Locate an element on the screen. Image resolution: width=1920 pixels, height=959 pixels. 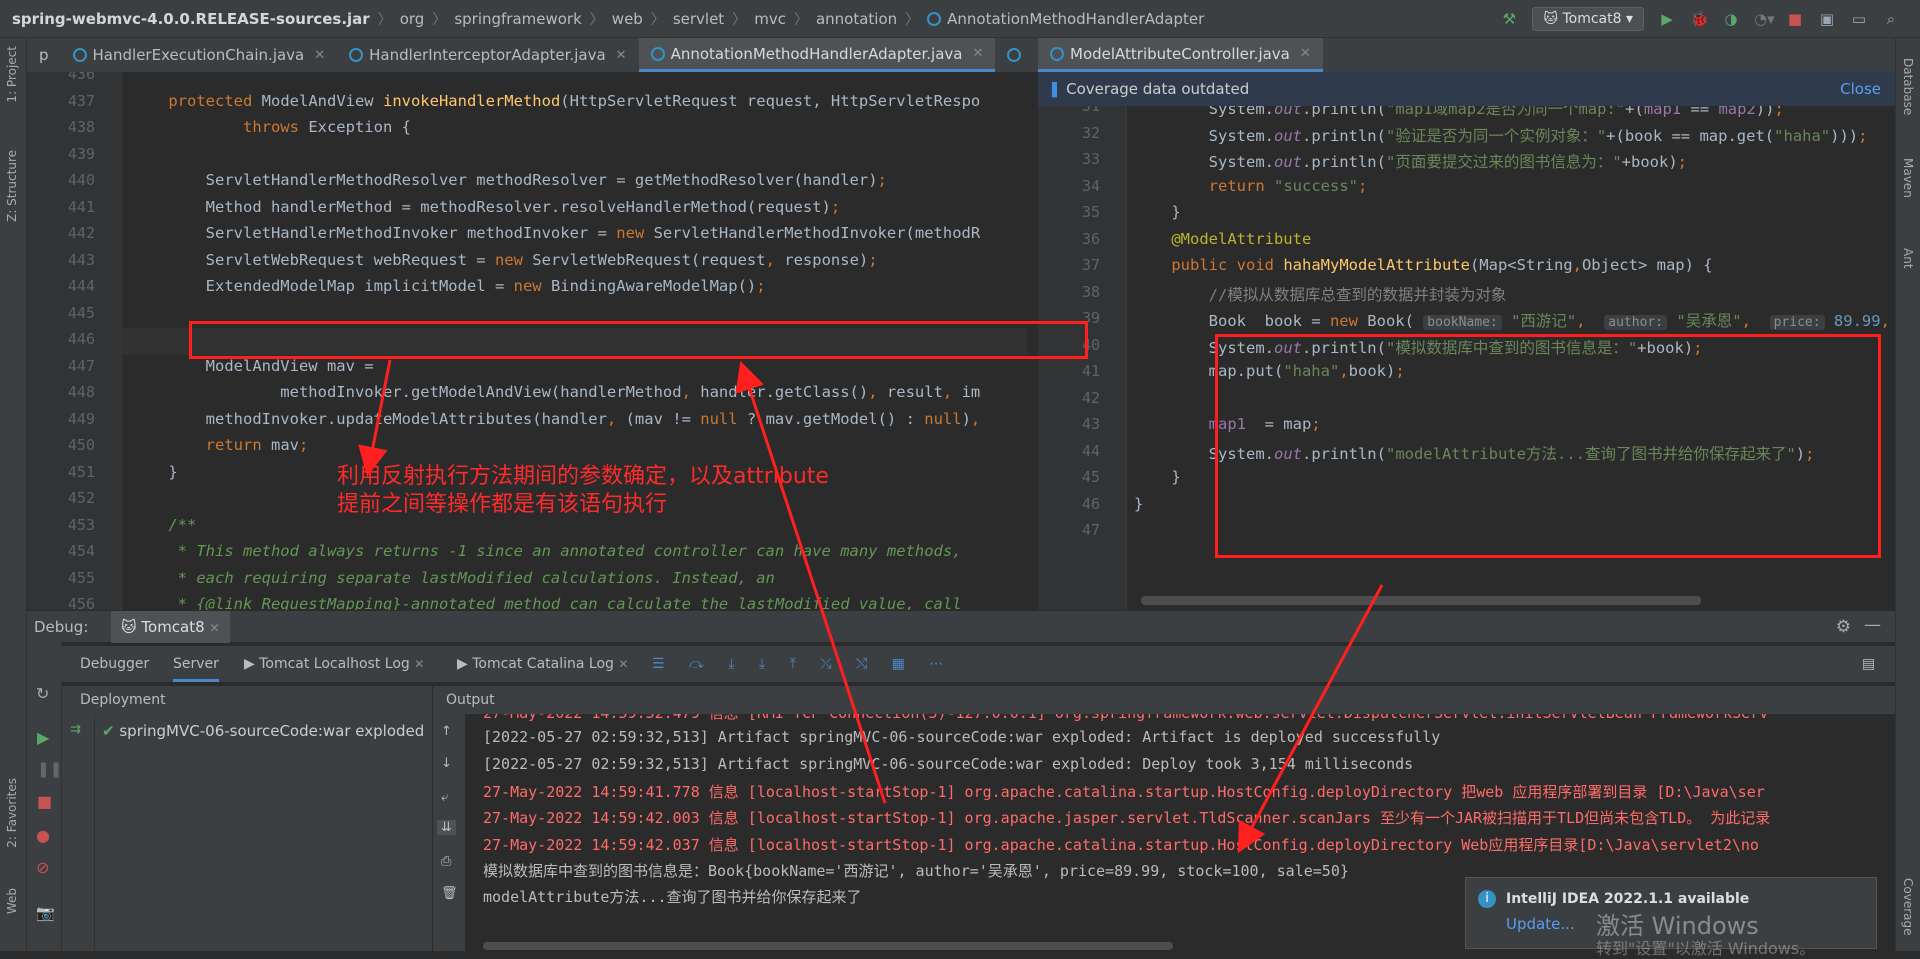
tab-handler-interceptor-adapter: HandlerInterceptorAdapter.java ✕ is located at coordinates (487, 55).